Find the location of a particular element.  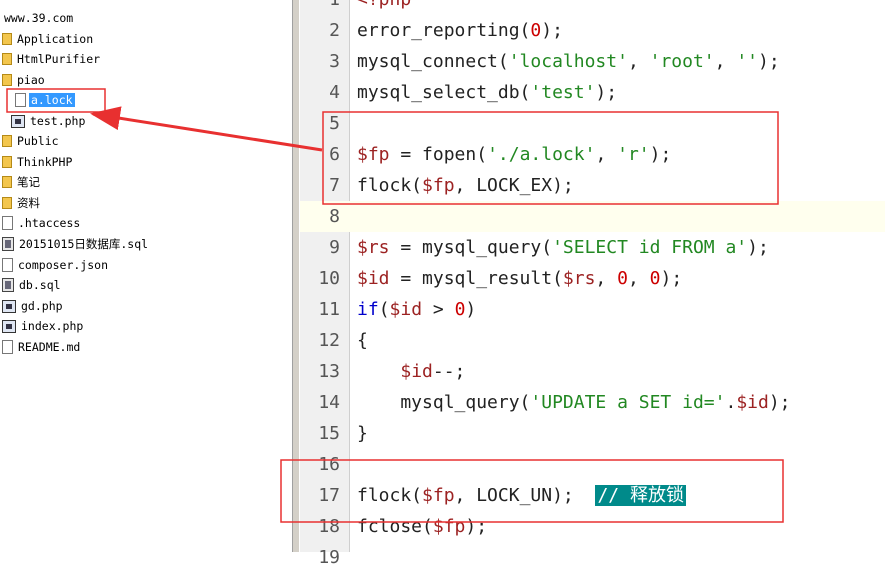

code-text: { is located at coordinates (362, 340).